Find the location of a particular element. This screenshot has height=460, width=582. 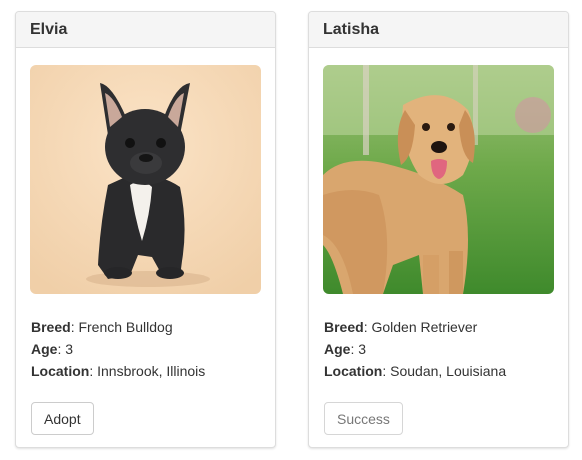

adopt-button: Adopt is located at coordinates (62, 418).